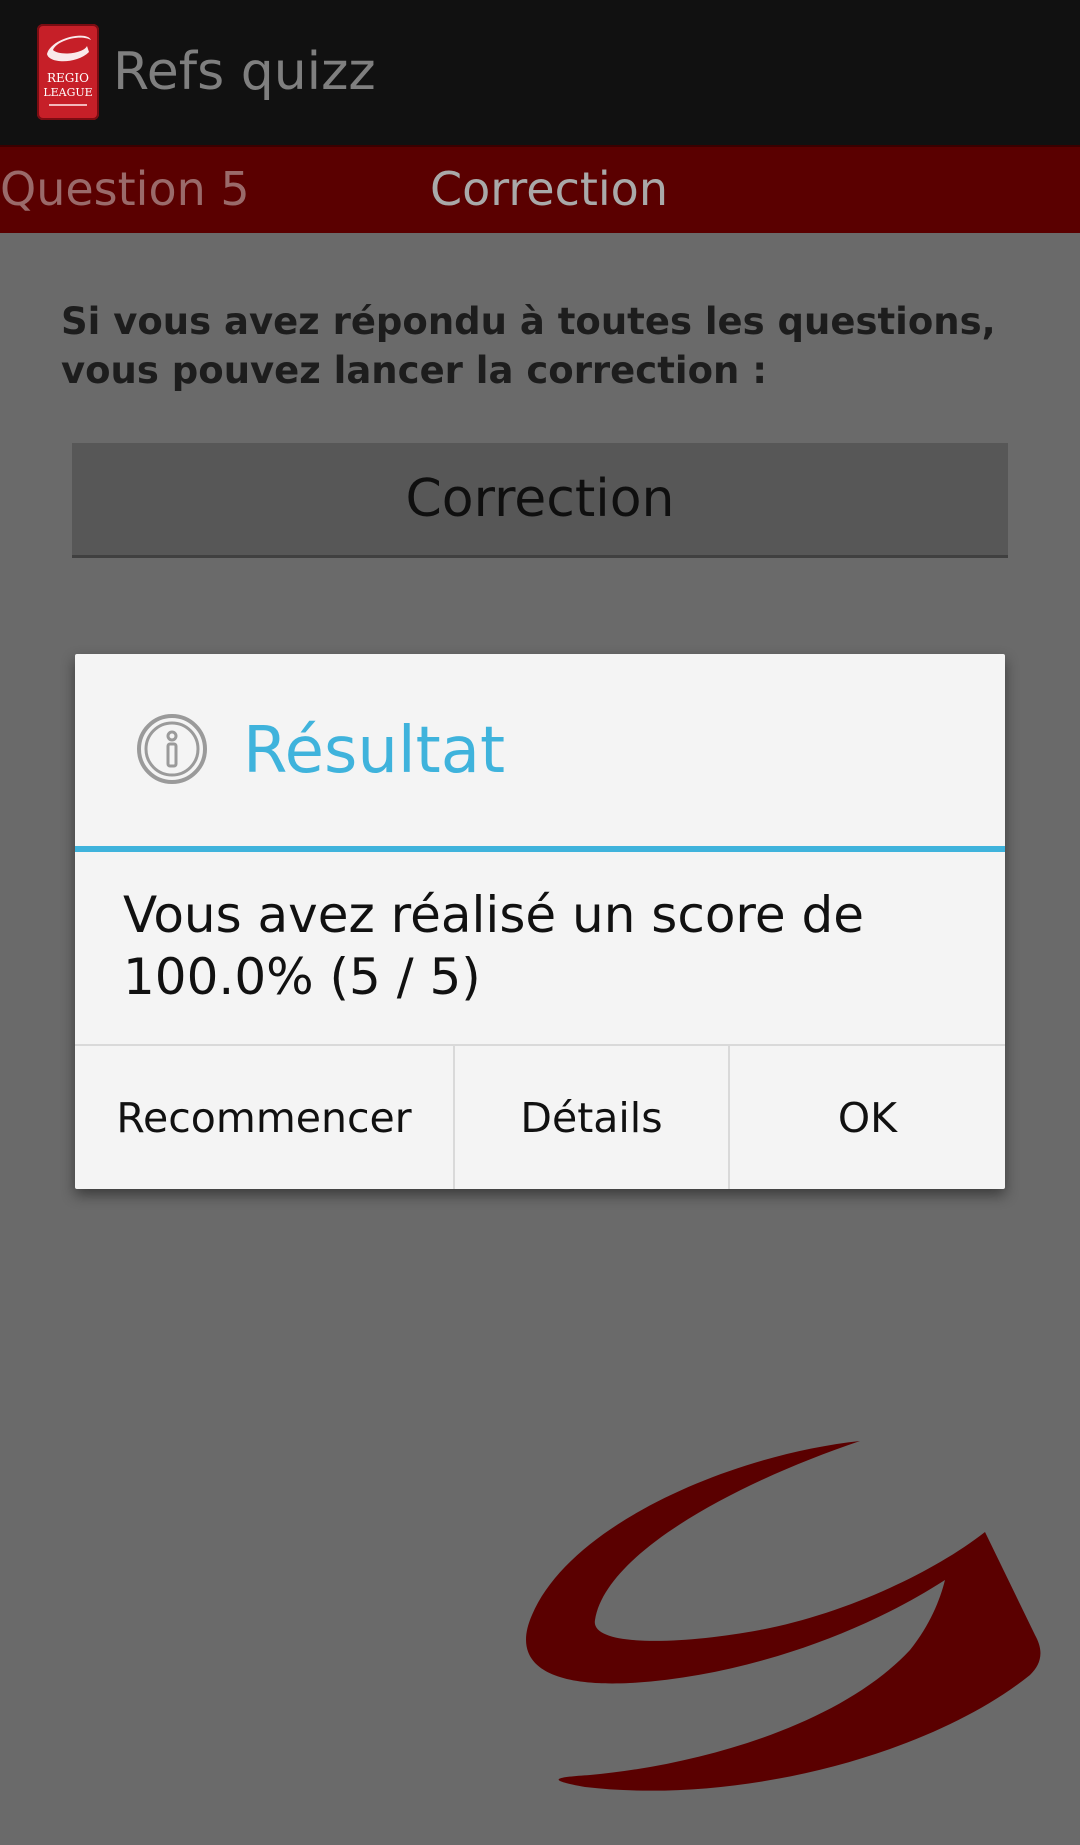  Describe the element at coordinates (540, 72) in the screenshot. I see `action-bar: REGIO LEAGUE Refs quizz` at that location.